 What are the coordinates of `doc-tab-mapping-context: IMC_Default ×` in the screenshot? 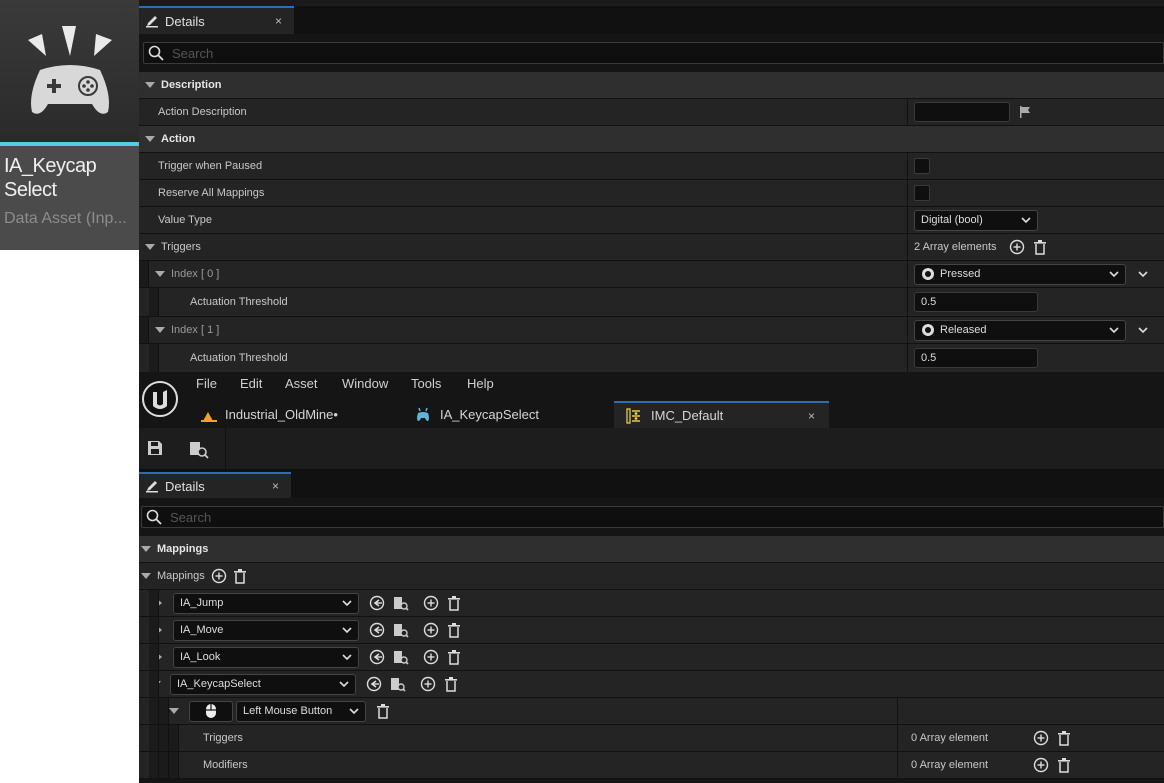 It's located at (721, 414).